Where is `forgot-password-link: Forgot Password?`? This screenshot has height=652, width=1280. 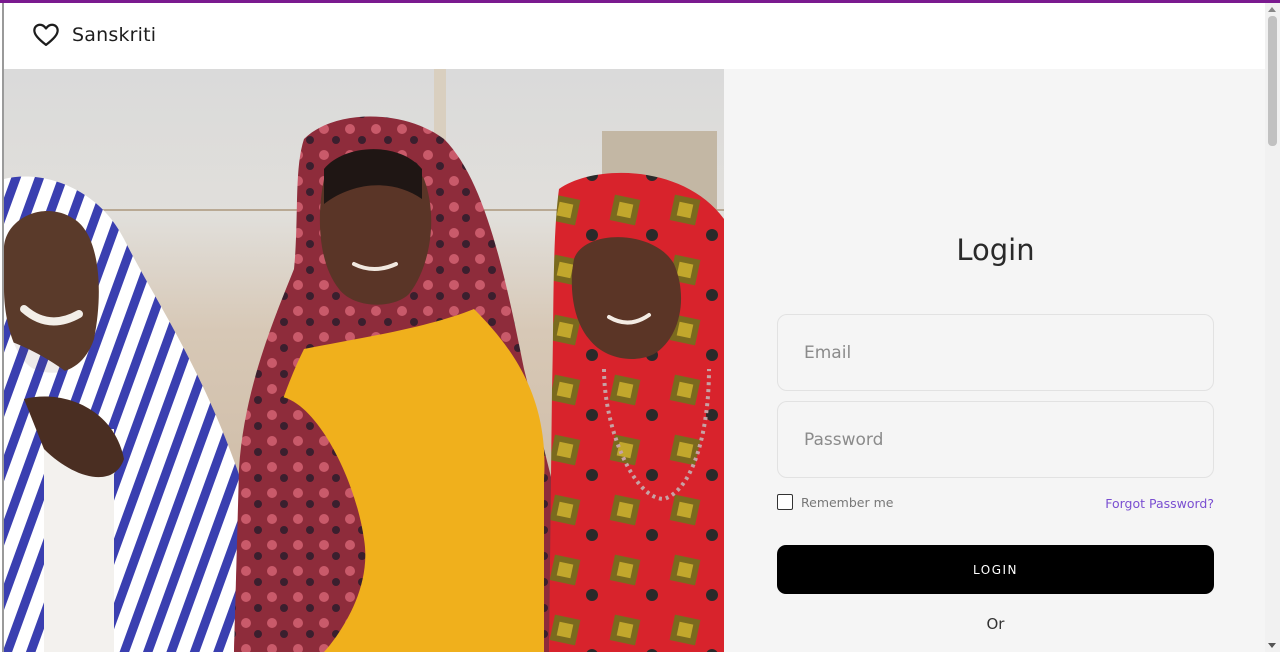
forgot-password-link: Forgot Password? is located at coordinates (1159, 503).